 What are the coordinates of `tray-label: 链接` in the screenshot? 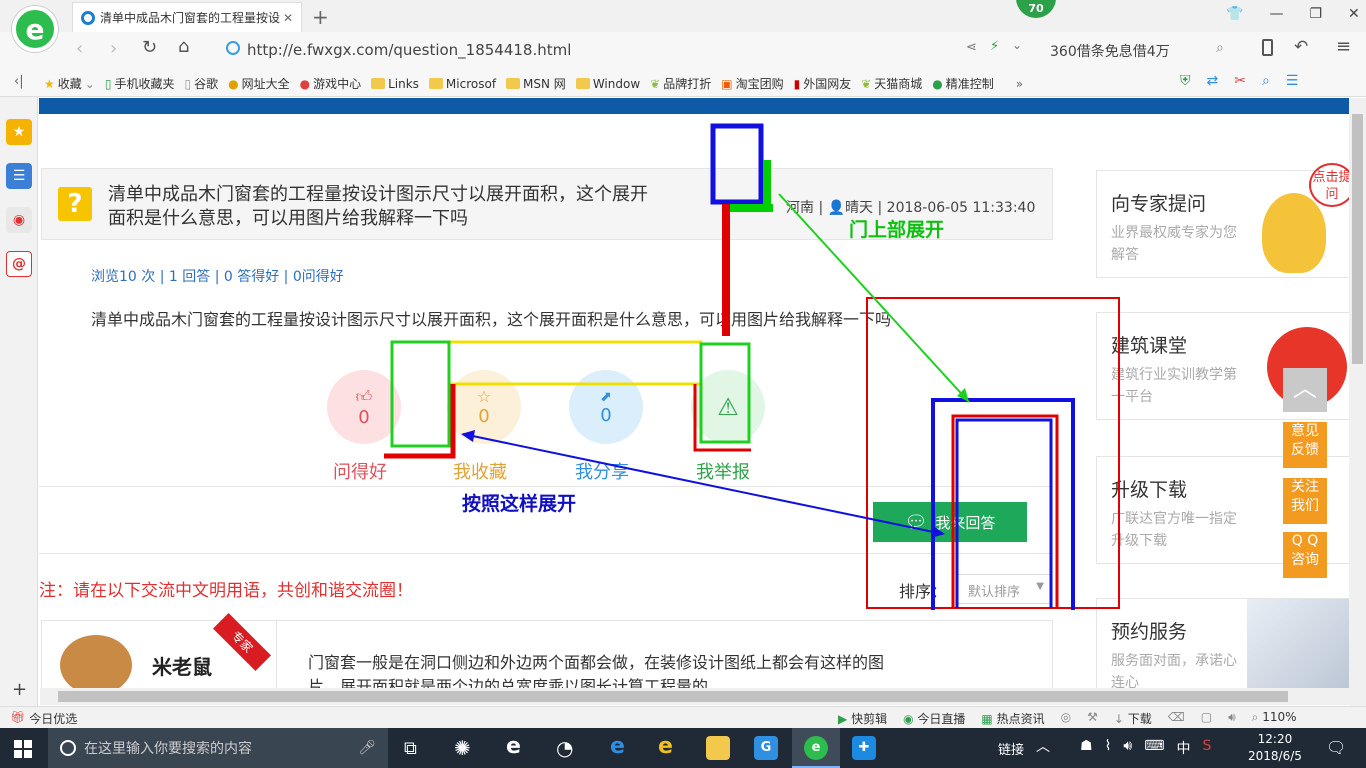 It's located at (1011, 748).